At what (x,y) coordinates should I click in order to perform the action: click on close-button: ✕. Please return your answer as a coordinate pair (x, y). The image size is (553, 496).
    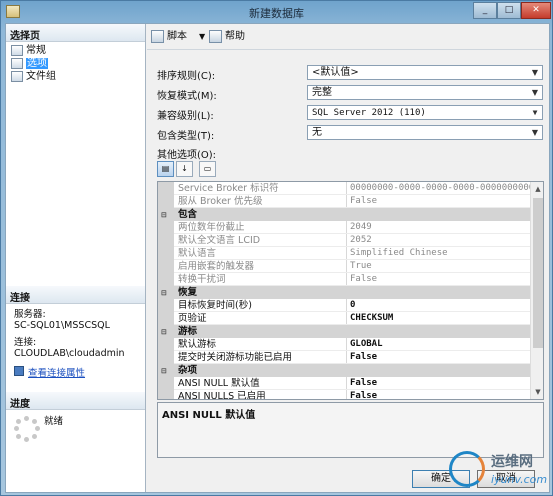
    Looking at the image, I should click on (536, 10).